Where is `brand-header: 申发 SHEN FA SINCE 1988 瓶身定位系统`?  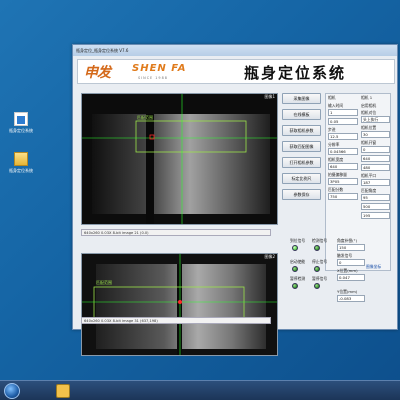 brand-header: 申发 SHEN FA SINCE 1988 瓶身定位系统 is located at coordinates (236, 71).